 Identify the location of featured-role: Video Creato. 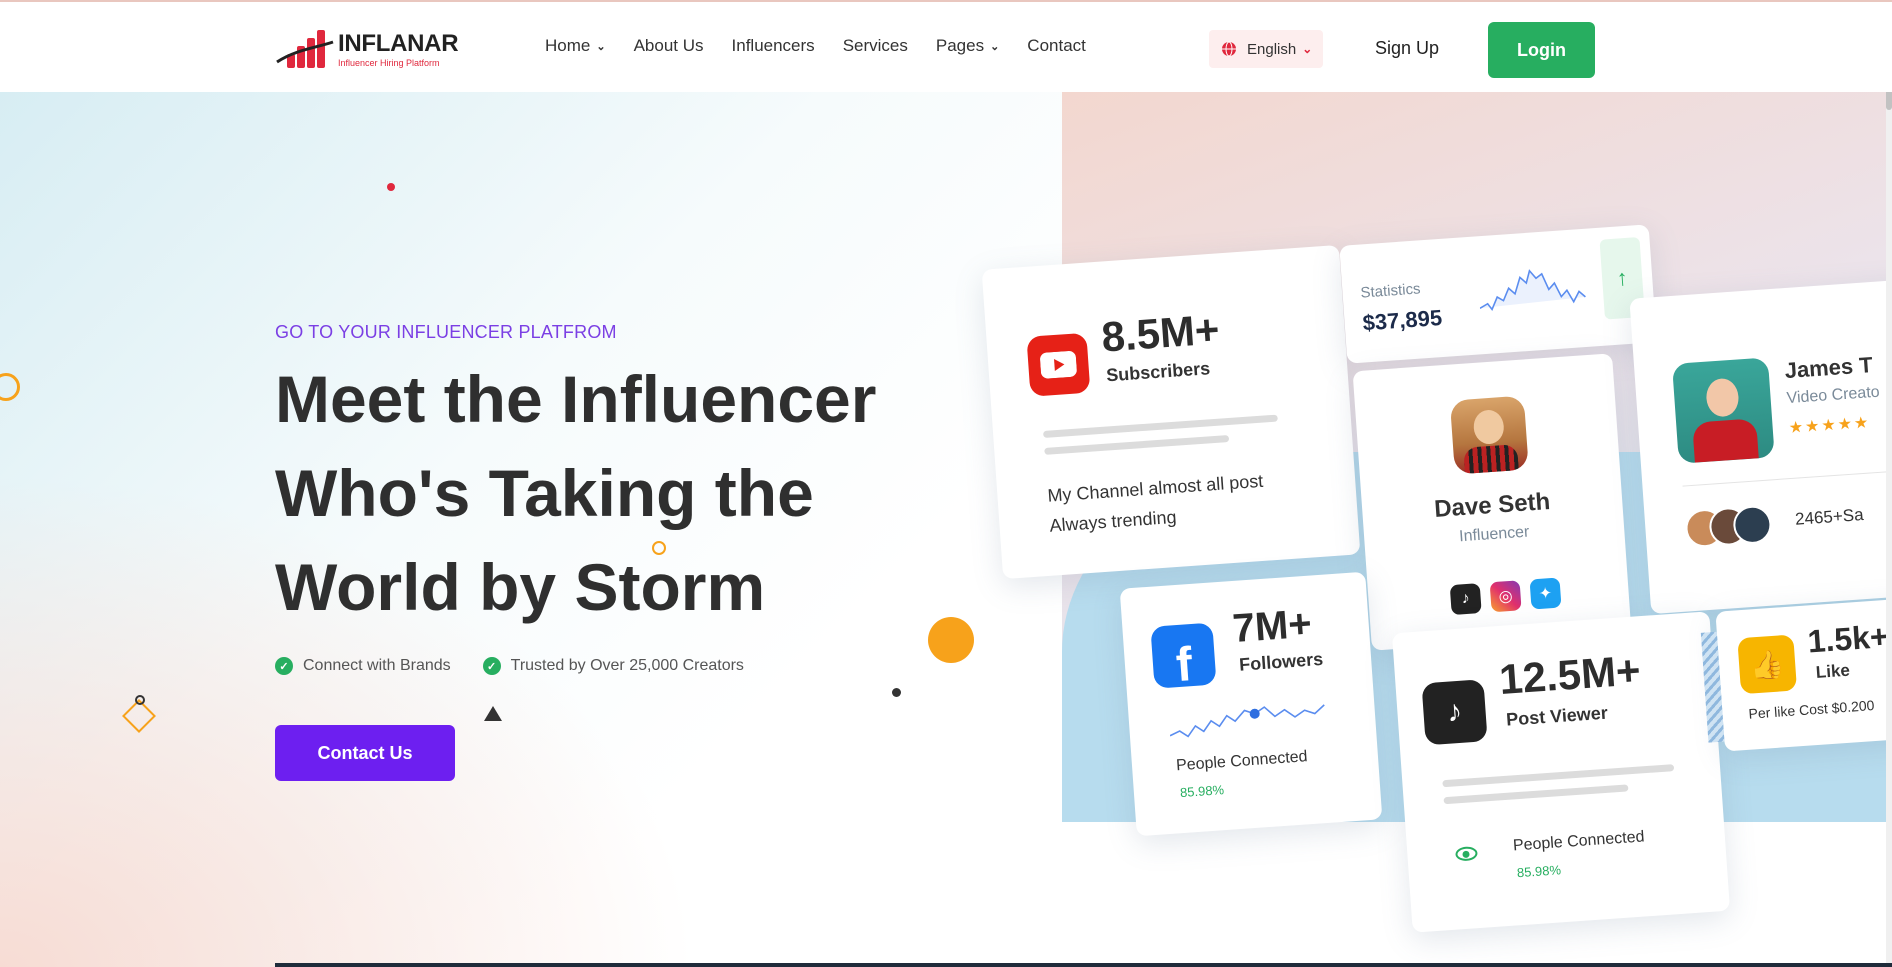
(1833, 395).